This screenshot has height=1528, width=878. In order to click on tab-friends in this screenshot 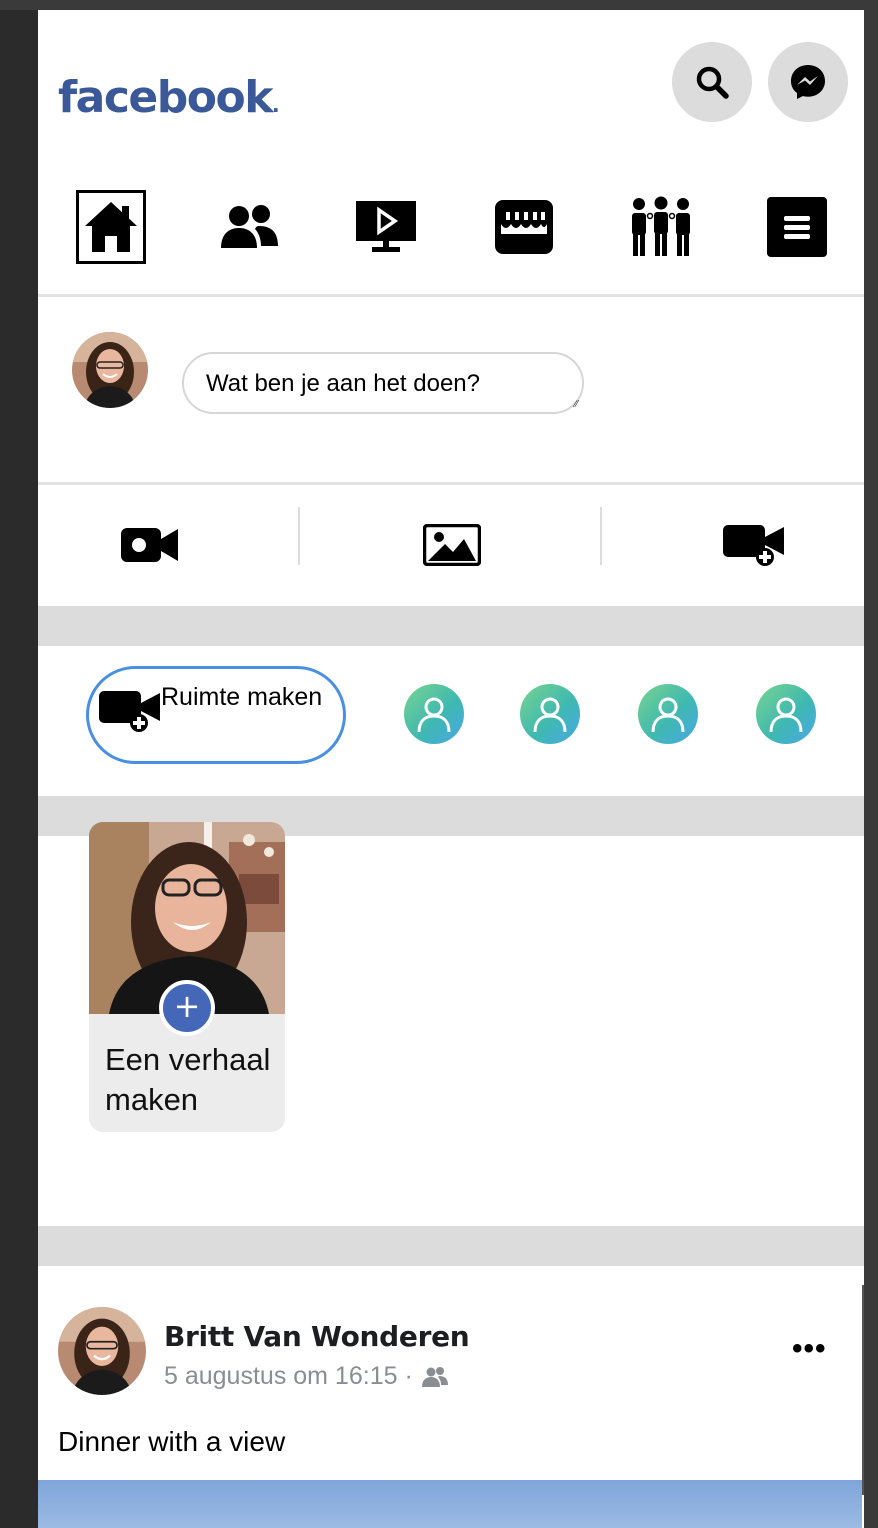, I will do `click(249, 227)`.